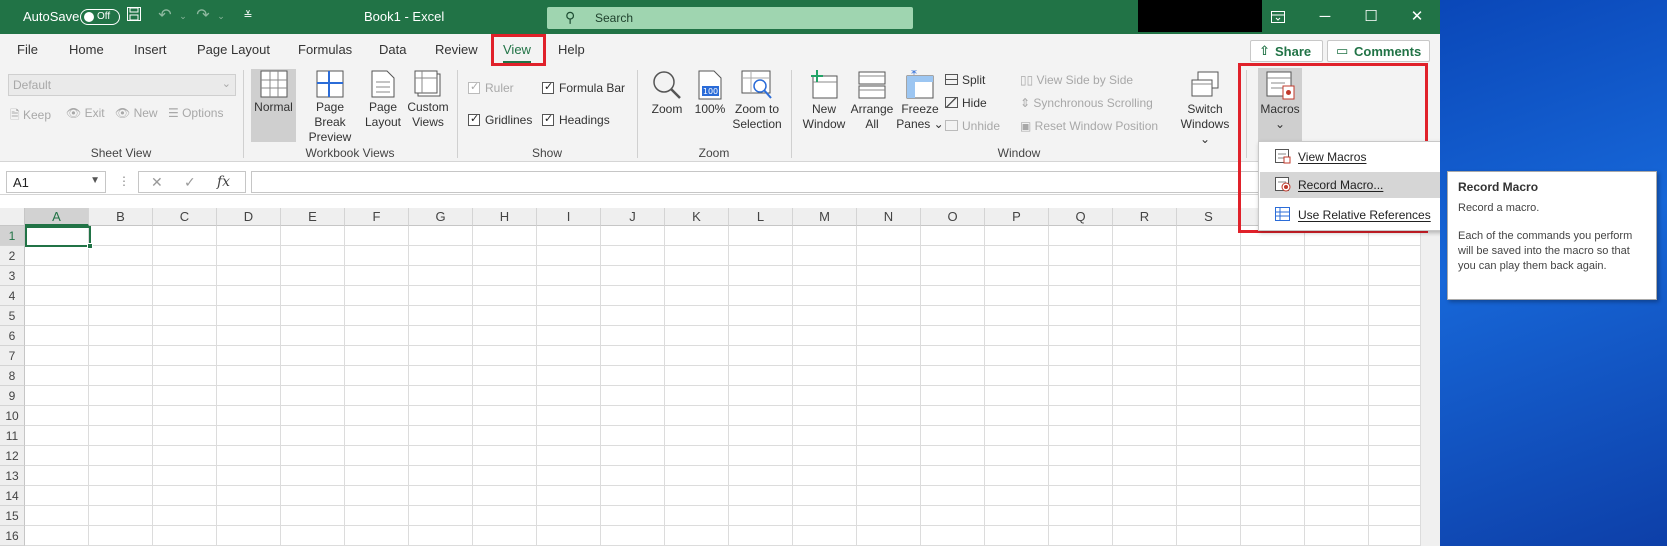 This screenshot has height=546, width=1667. Describe the element at coordinates (571, 49) in the screenshot. I see `tab-help: Help` at that location.